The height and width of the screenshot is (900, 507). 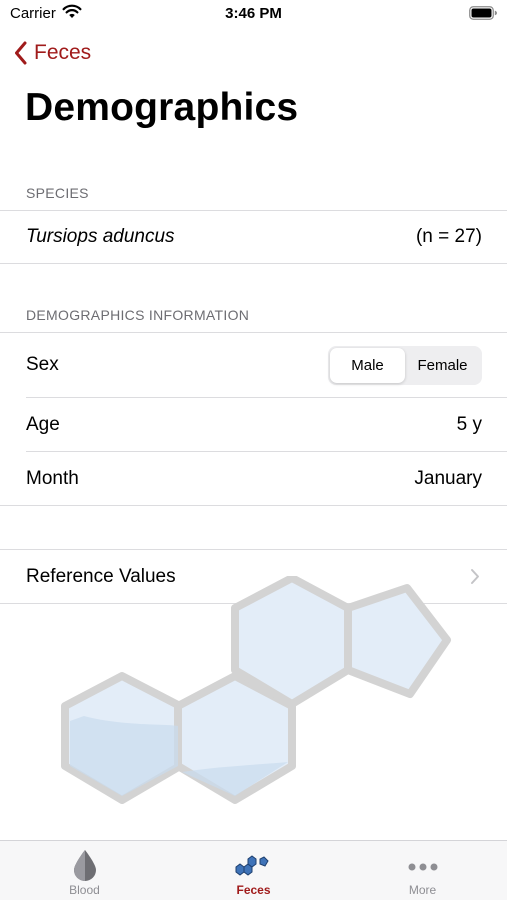 What do you see at coordinates (253, 478) in the screenshot?
I see `month-row: Month January` at bounding box center [253, 478].